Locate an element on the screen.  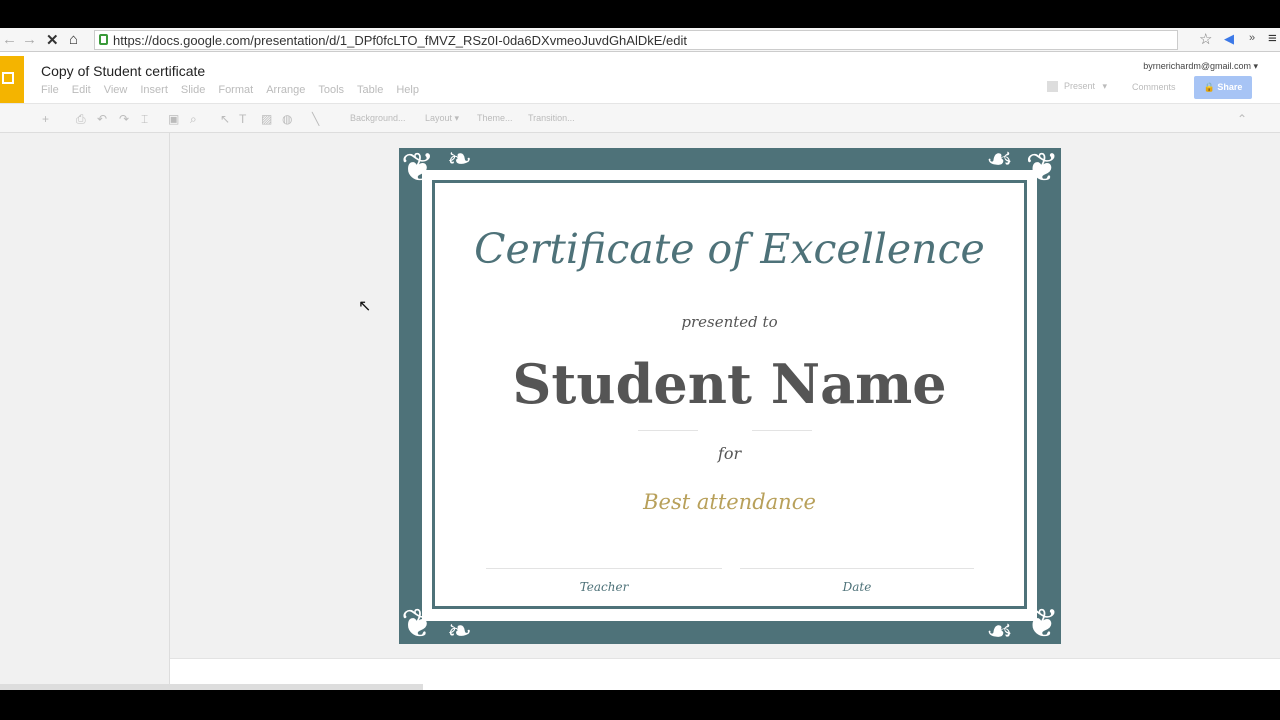
redo-icon: ↷ is located at coordinates (124, 119).